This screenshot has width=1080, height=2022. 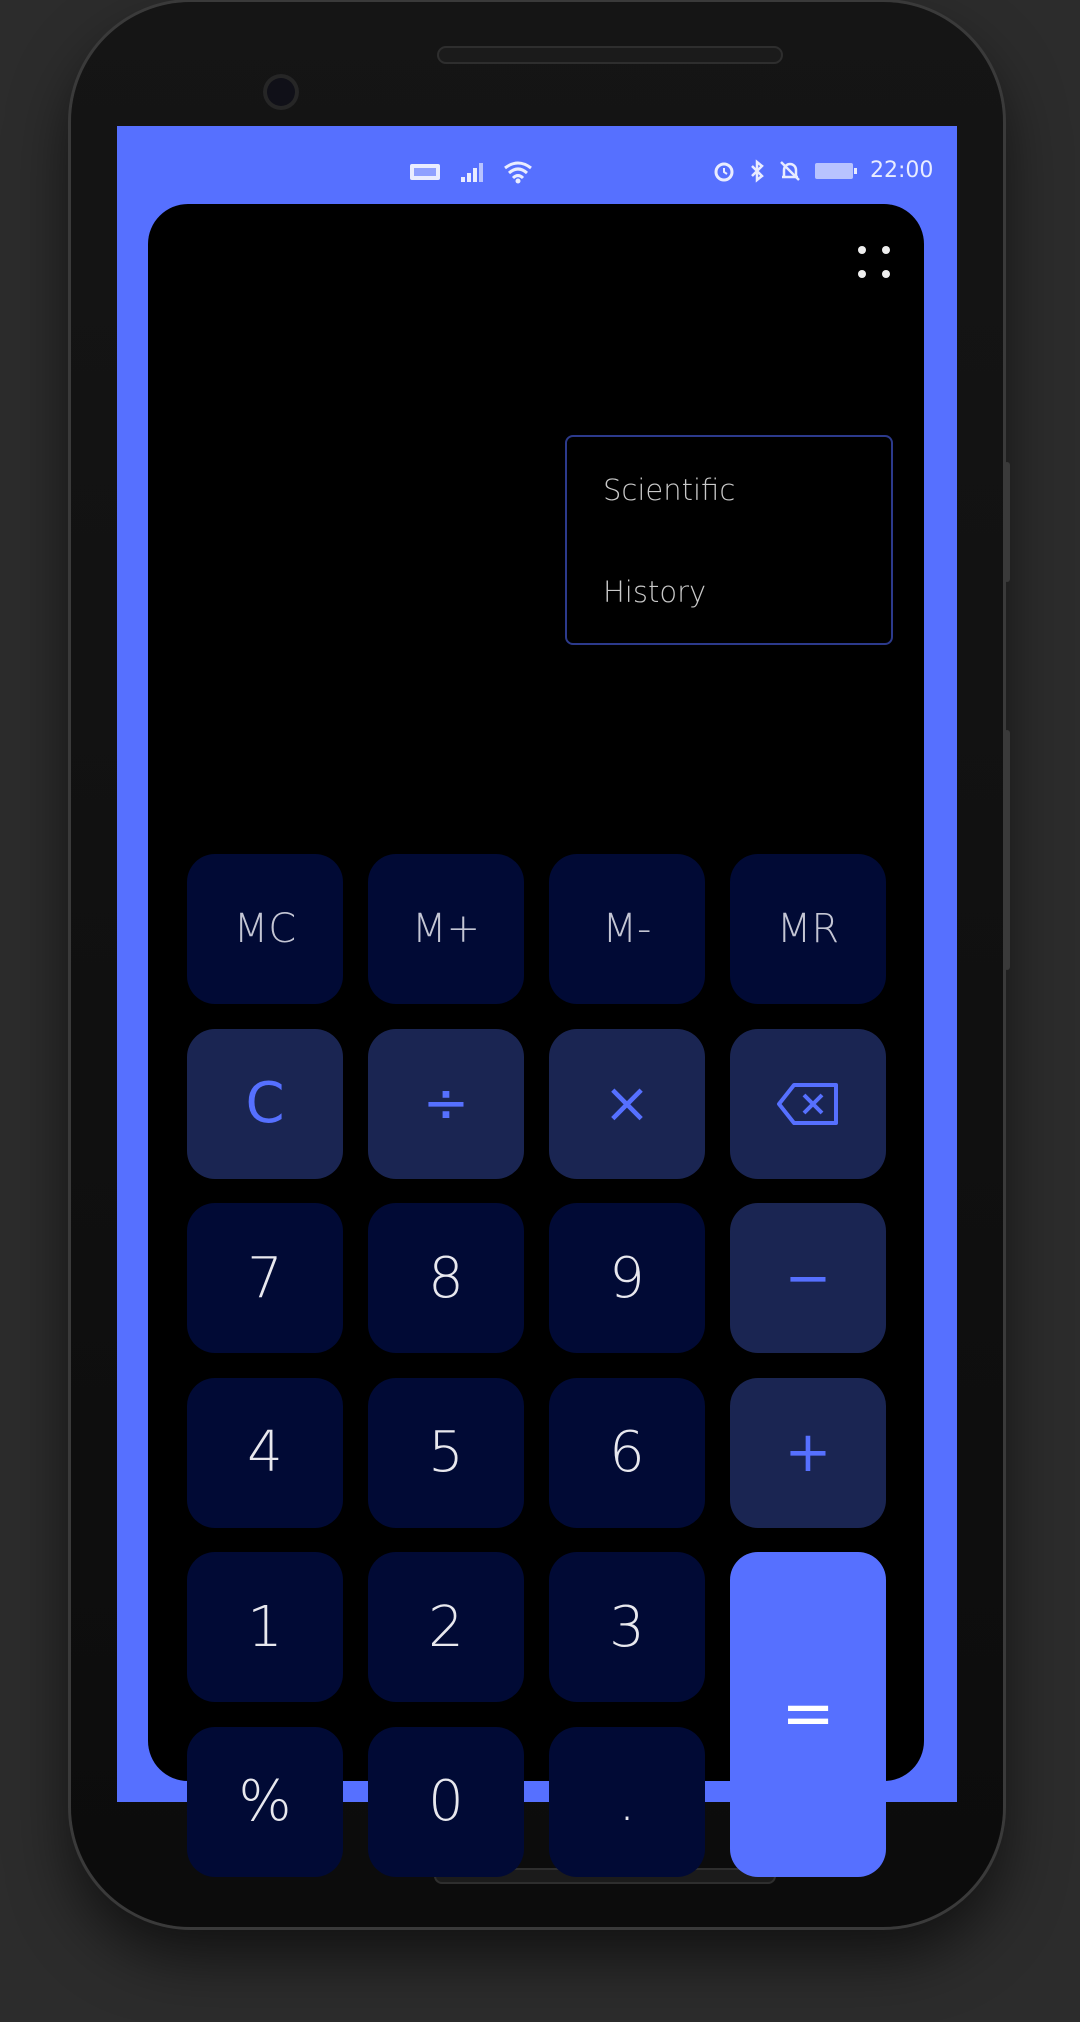 I want to click on key-label: ×, so click(x=627, y=1103).